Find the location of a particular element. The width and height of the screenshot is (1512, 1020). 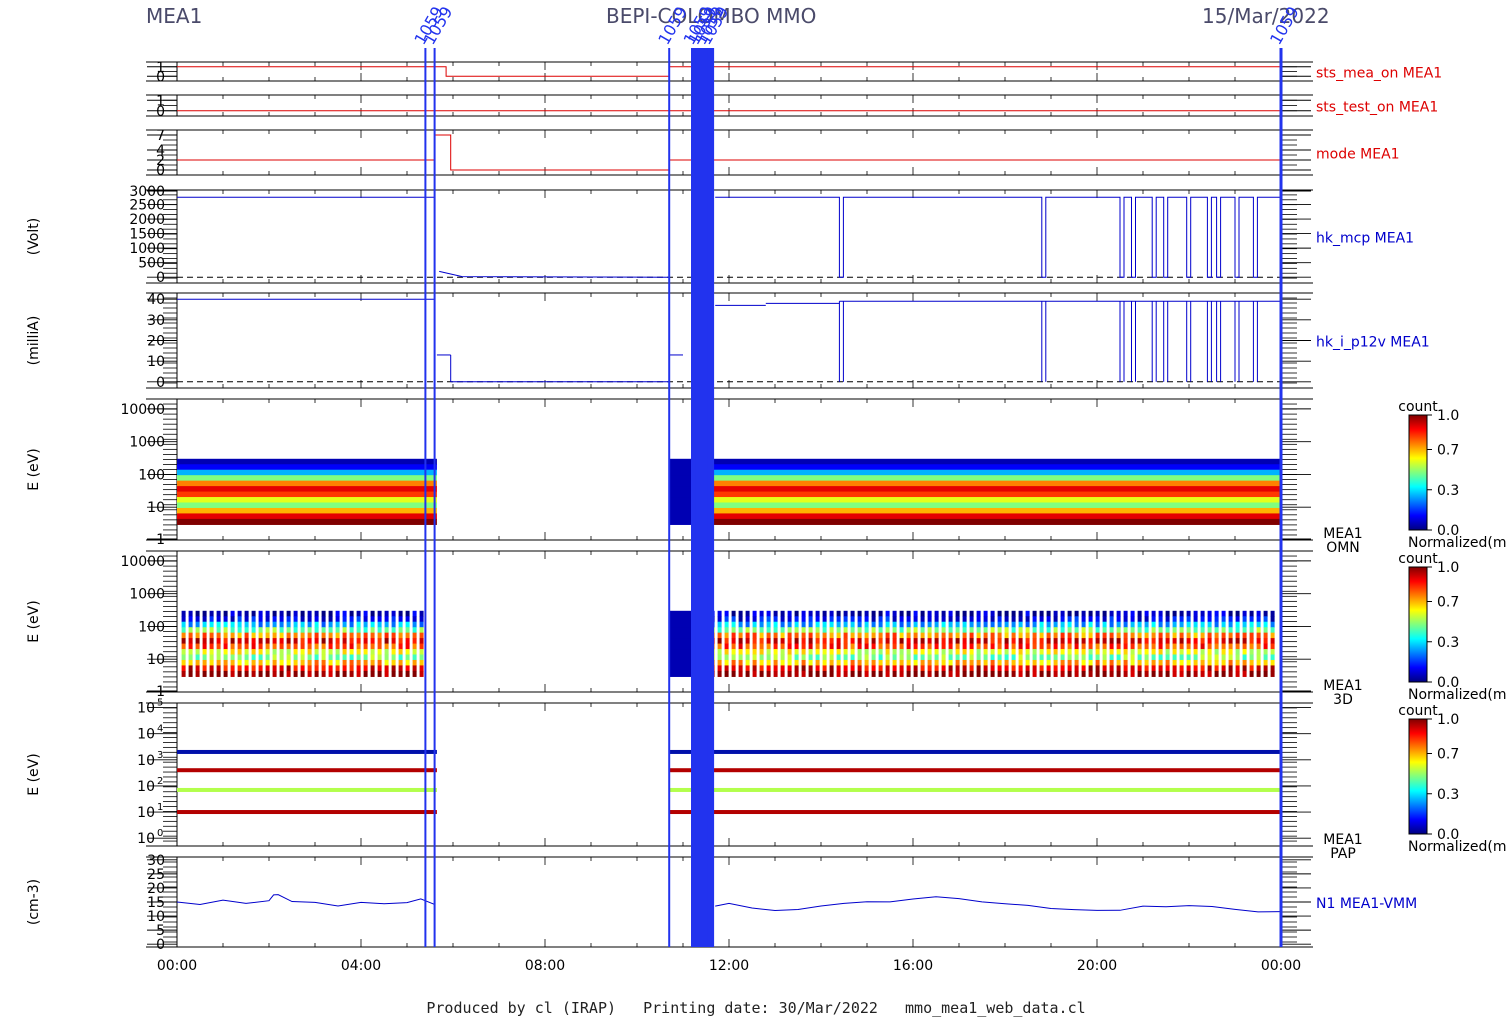

y-tick-label: 0 is located at coordinates (160, 112).